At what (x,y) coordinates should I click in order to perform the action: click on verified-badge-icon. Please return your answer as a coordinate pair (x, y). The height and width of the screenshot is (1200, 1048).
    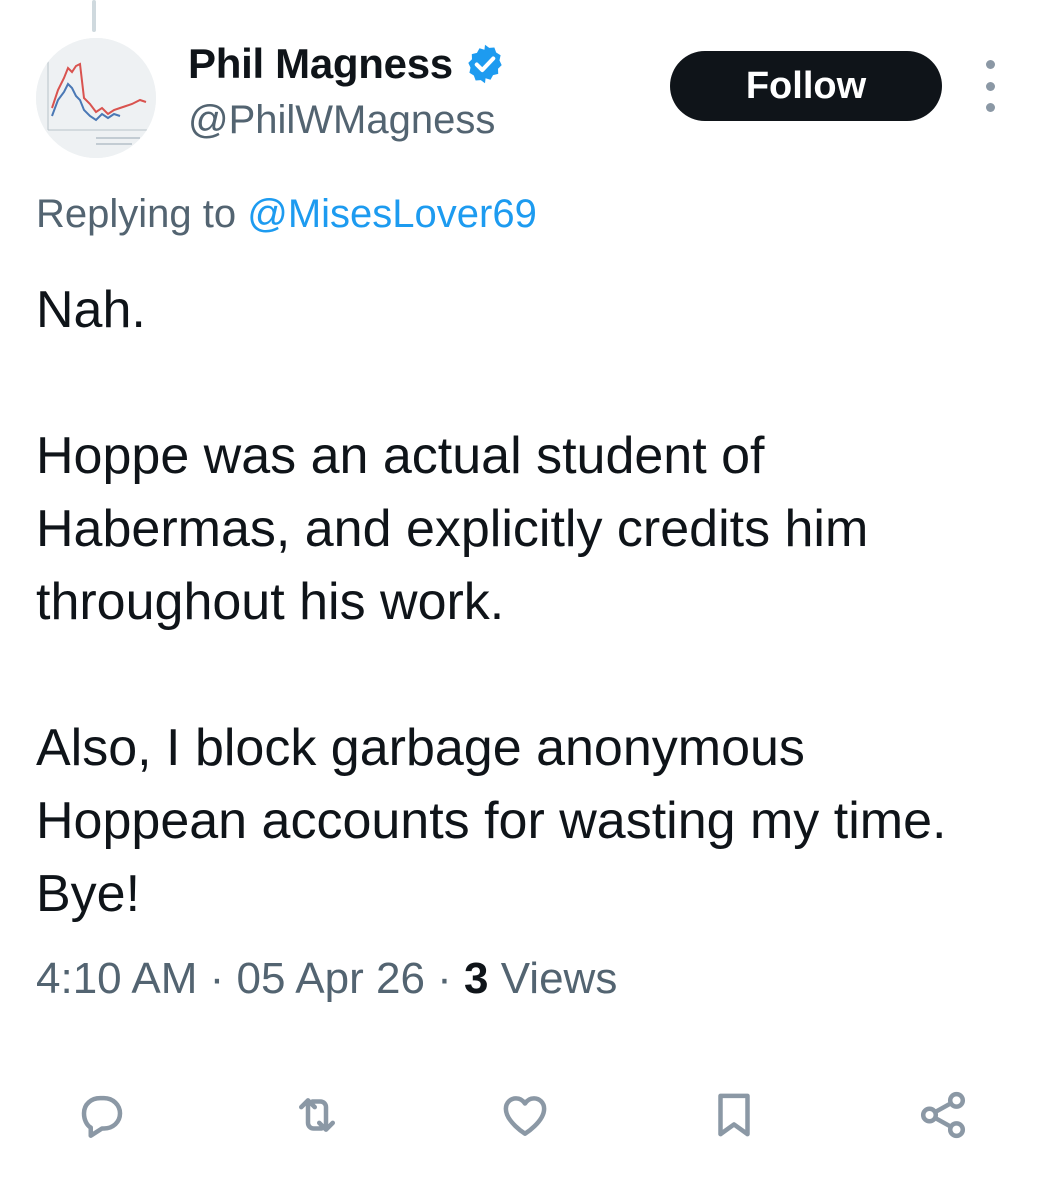
    Looking at the image, I should click on (485, 64).